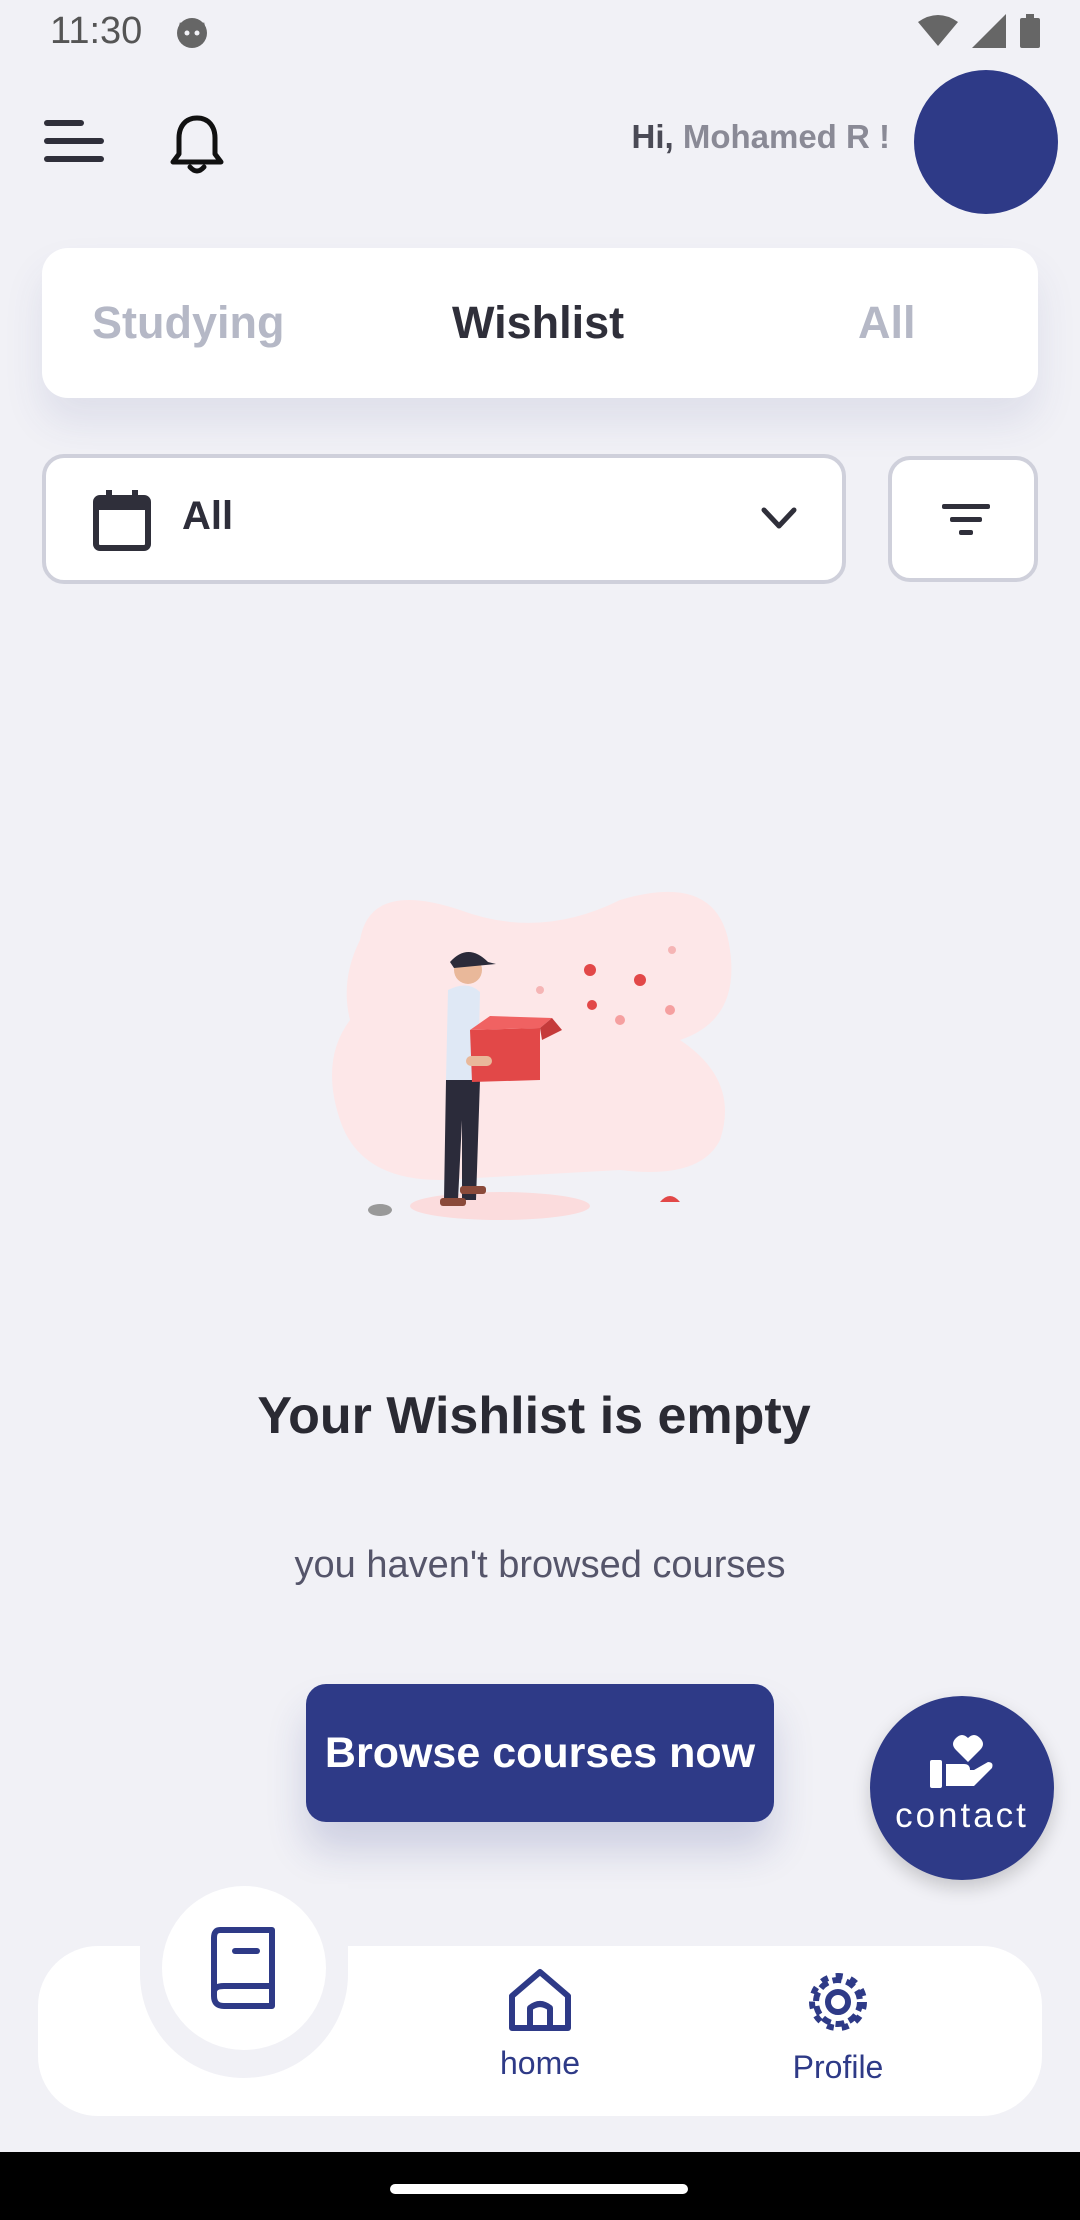  I want to click on signal-icon, so click(989, 31).